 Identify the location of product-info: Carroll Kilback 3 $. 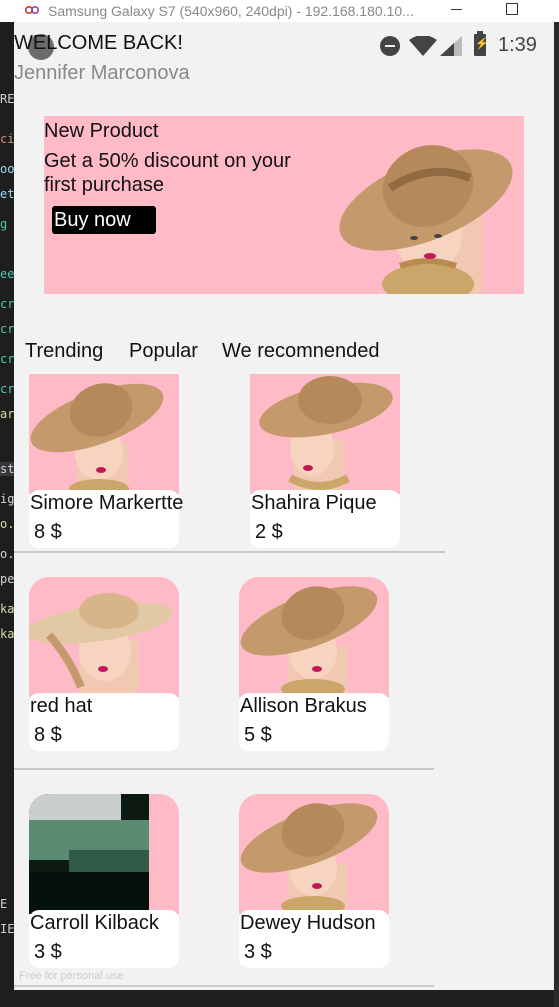
(104, 939).